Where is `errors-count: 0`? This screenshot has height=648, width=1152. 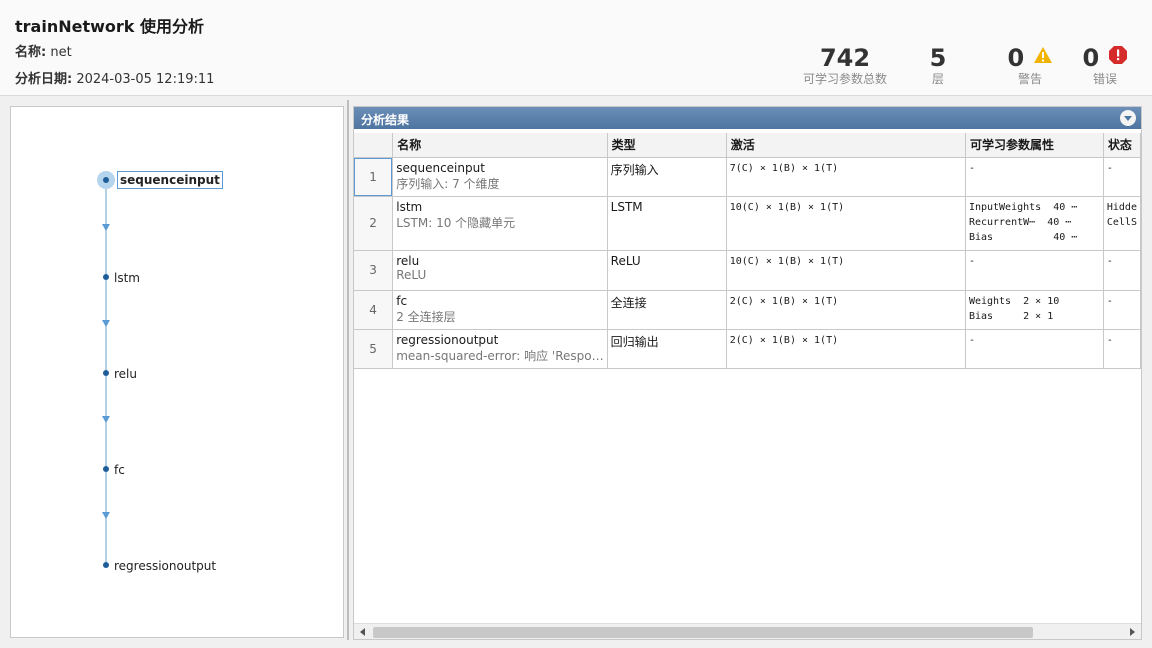
errors-count: 0 is located at coordinates (1091, 58).